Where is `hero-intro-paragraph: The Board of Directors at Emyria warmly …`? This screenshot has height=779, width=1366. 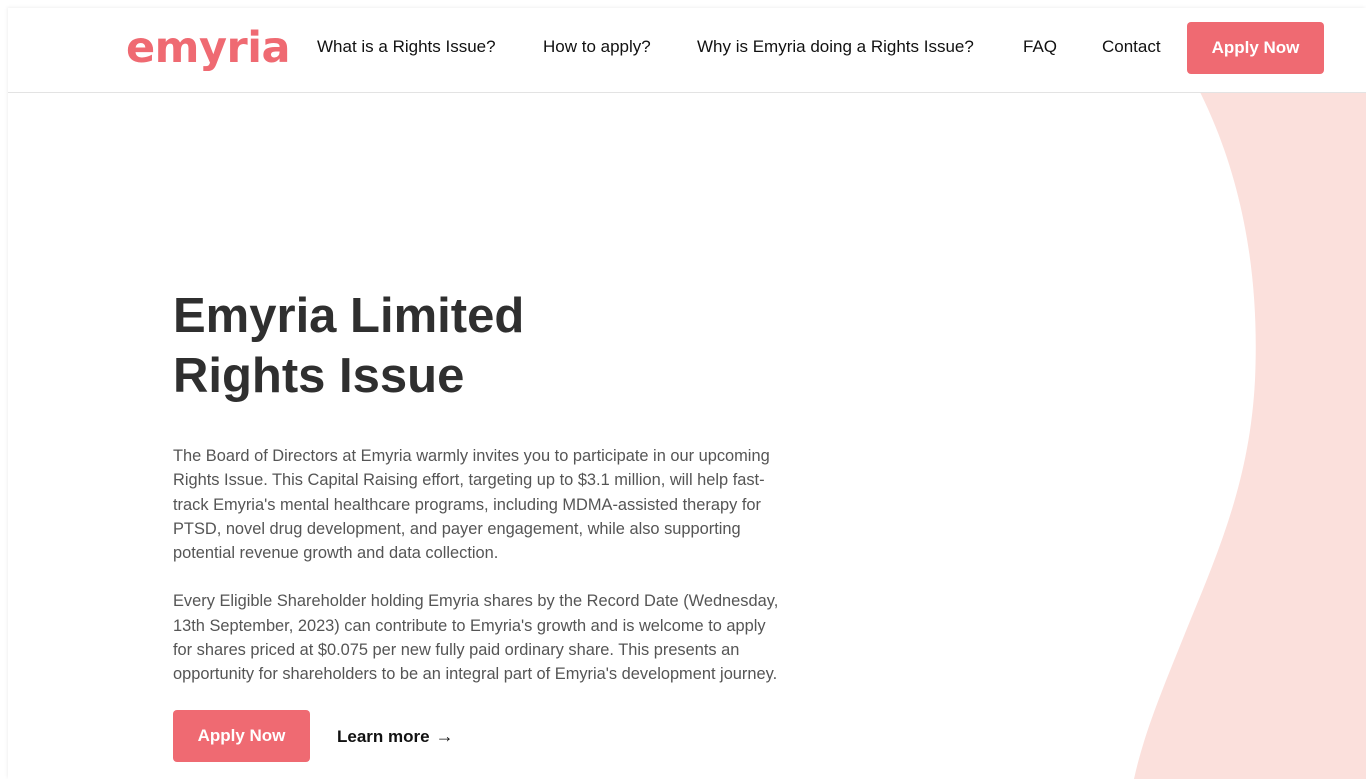
hero-intro-paragraph: The Board of Directors at Emyria warmly … is located at coordinates (471, 505).